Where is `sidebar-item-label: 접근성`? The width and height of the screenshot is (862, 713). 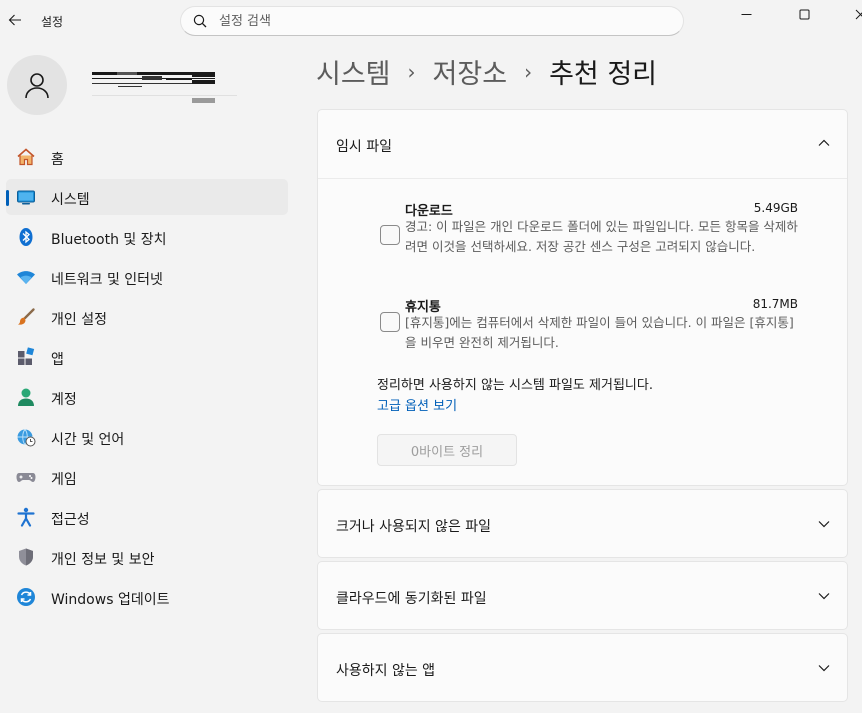
sidebar-item-label: 접근성 is located at coordinates (70, 520).